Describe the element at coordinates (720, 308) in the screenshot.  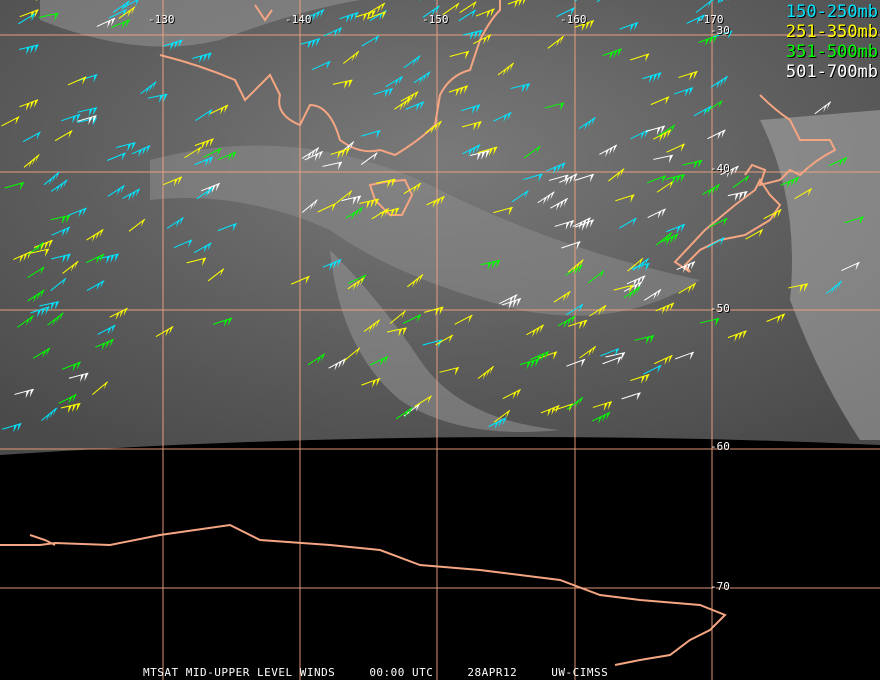
I see `lat-label: -50` at that location.